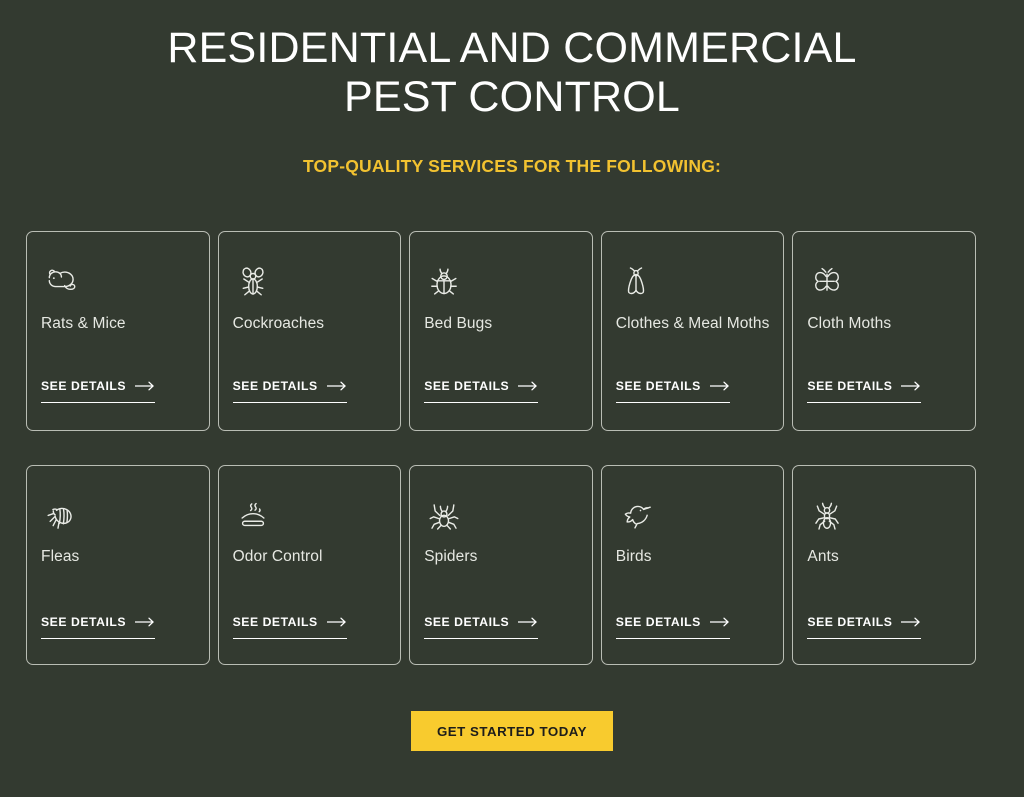  I want to click on service-card-odor-control: Odor Control SEE DETAILS, so click(309, 565).